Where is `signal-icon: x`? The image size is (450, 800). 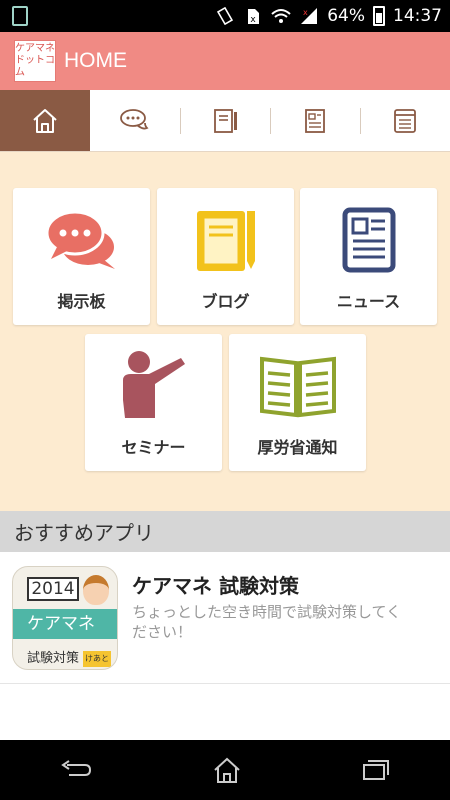 signal-icon: x is located at coordinates (309, 16).